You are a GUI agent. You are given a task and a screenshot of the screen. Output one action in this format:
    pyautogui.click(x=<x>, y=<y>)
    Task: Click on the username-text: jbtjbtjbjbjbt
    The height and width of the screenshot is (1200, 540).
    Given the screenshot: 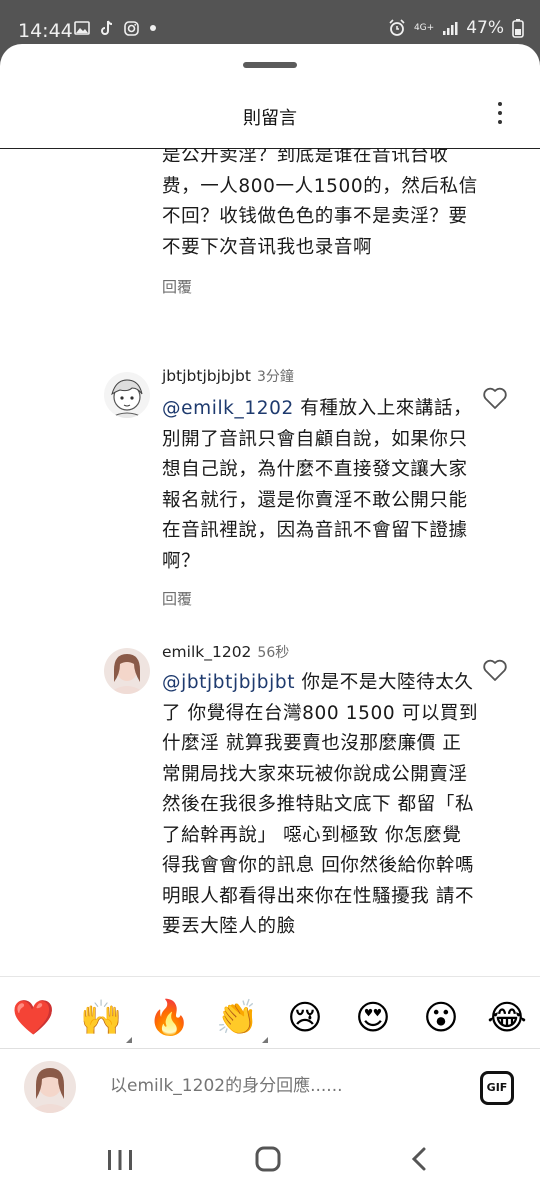 What is the action you would take?
    pyautogui.click(x=206, y=376)
    